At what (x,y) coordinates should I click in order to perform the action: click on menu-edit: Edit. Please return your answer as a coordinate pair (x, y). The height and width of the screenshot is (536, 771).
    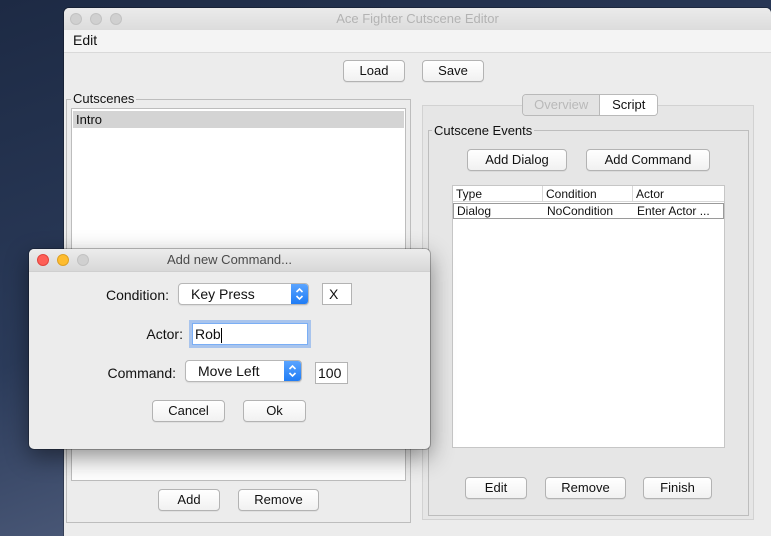
    Looking at the image, I should click on (85, 40).